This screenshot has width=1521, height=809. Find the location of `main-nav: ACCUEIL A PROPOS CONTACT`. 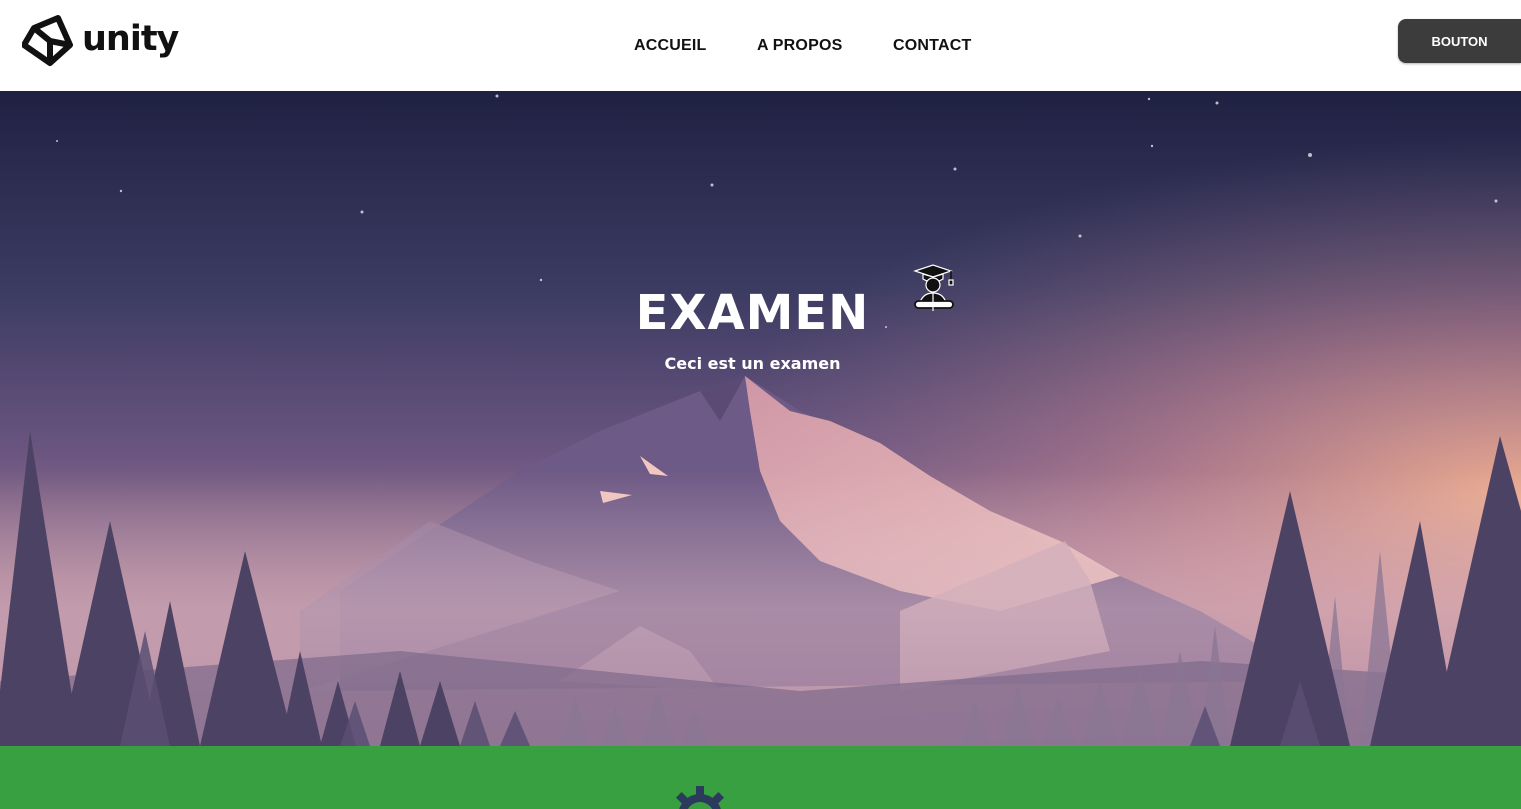

main-nav: ACCUEIL A PROPOS CONTACT is located at coordinates (760, 47).